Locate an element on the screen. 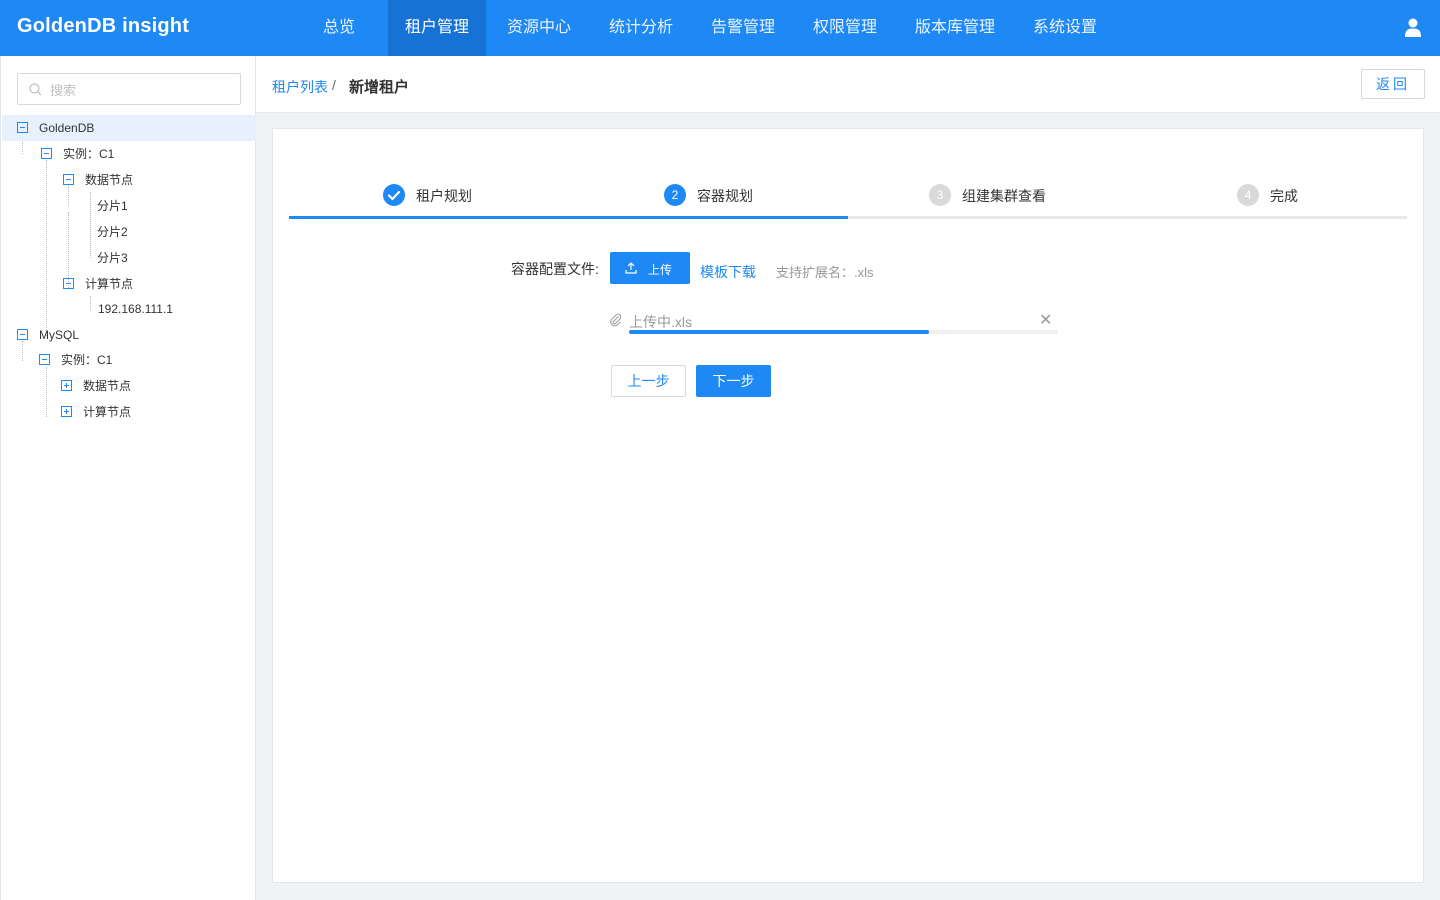  step-number: 2 is located at coordinates (675, 195).